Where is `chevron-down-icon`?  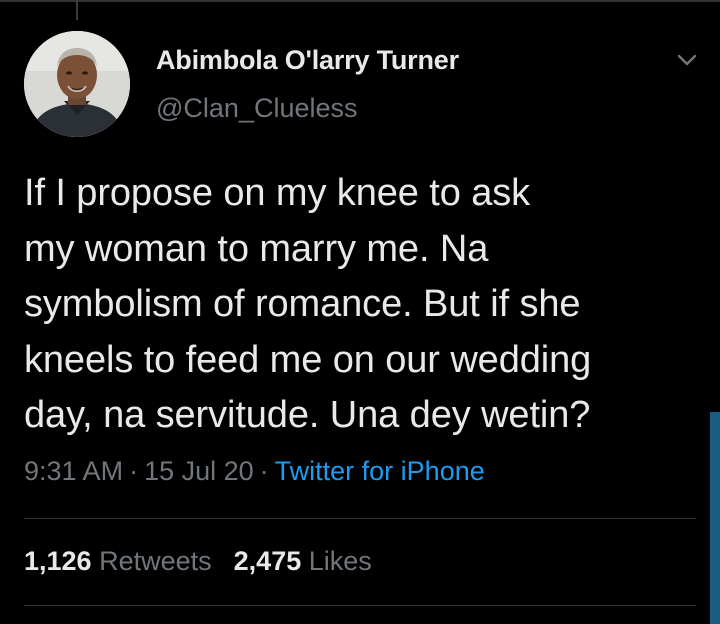 chevron-down-icon is located at coordinates (687, 60).